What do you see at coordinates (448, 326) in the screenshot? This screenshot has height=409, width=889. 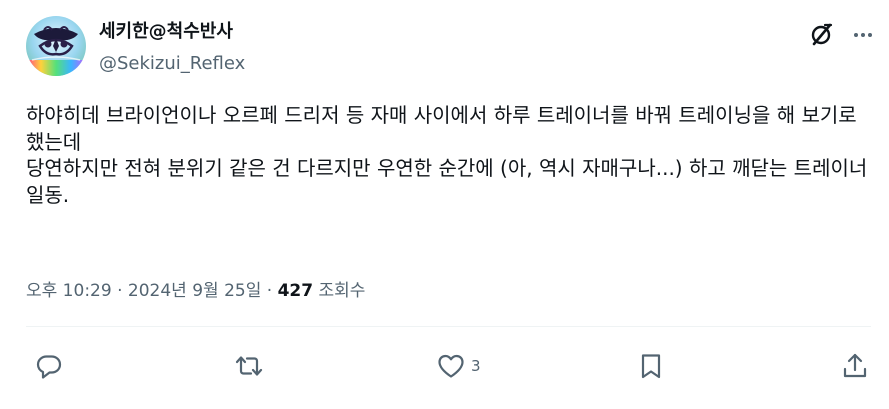 I see `divider` at bounding box center [448, 326].